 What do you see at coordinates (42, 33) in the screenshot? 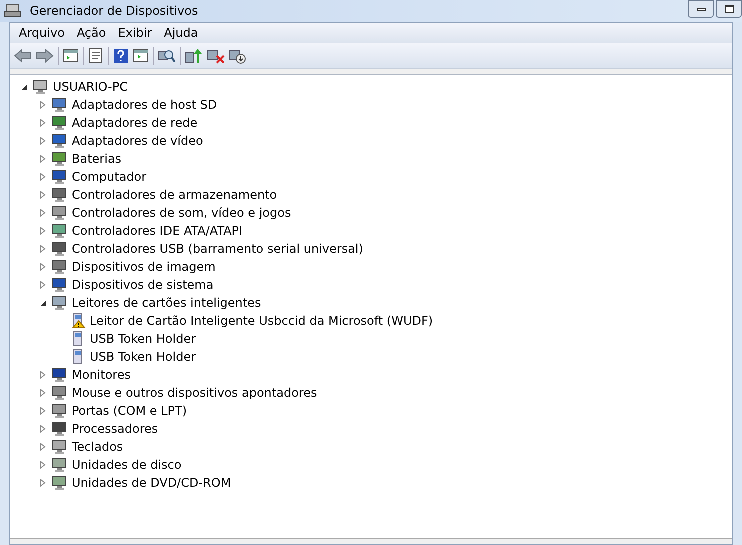
I see `menu-item: Arquivo` at bounding box center [42, 33].